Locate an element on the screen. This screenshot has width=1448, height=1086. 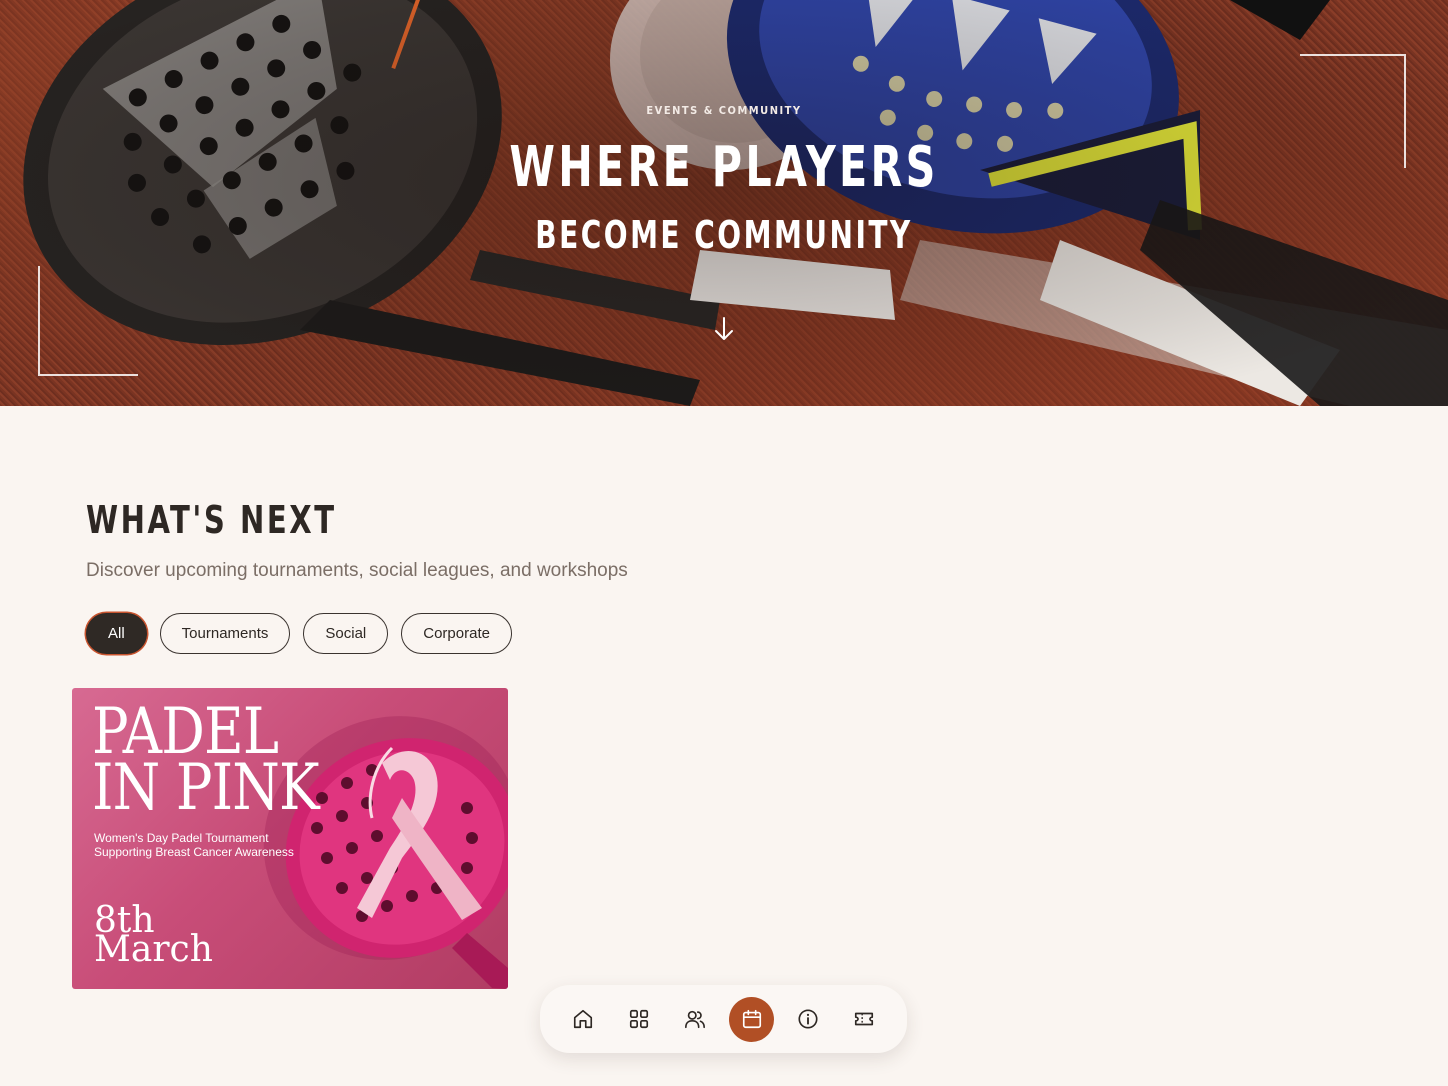
nav-community-button is located at coordinates (695, 1019).